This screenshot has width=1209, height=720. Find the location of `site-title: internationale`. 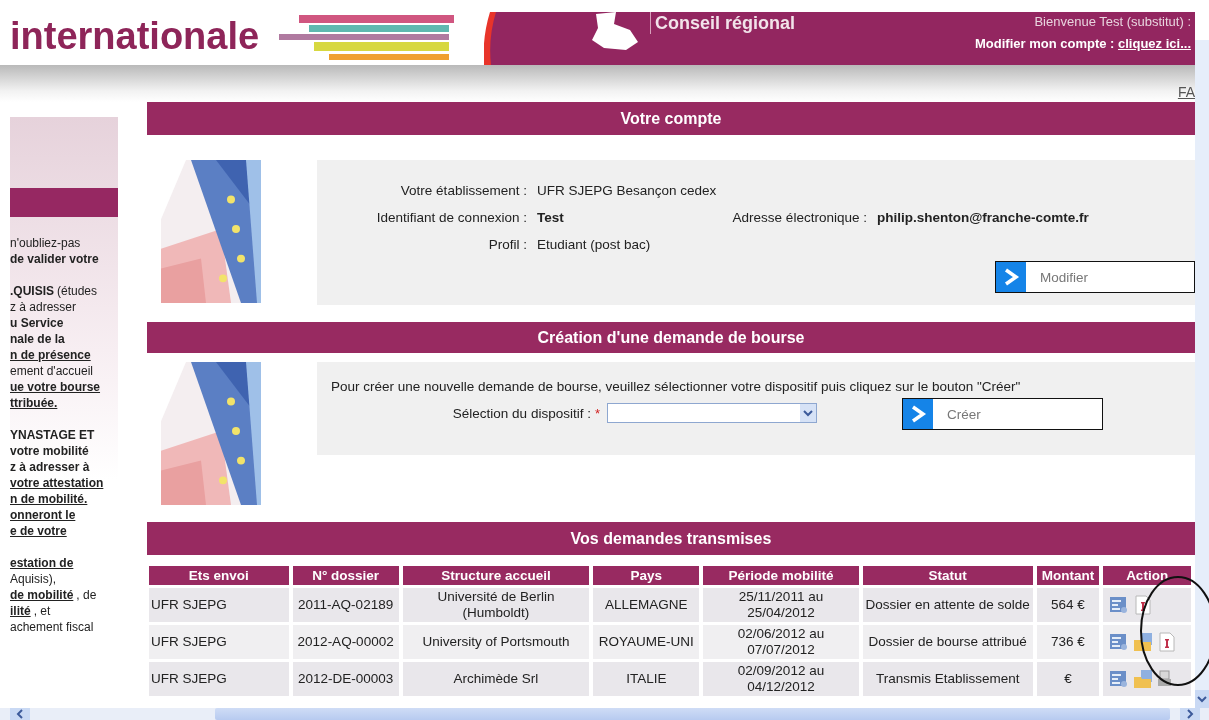

site-title: internationale is located at coordinates (135, 36).